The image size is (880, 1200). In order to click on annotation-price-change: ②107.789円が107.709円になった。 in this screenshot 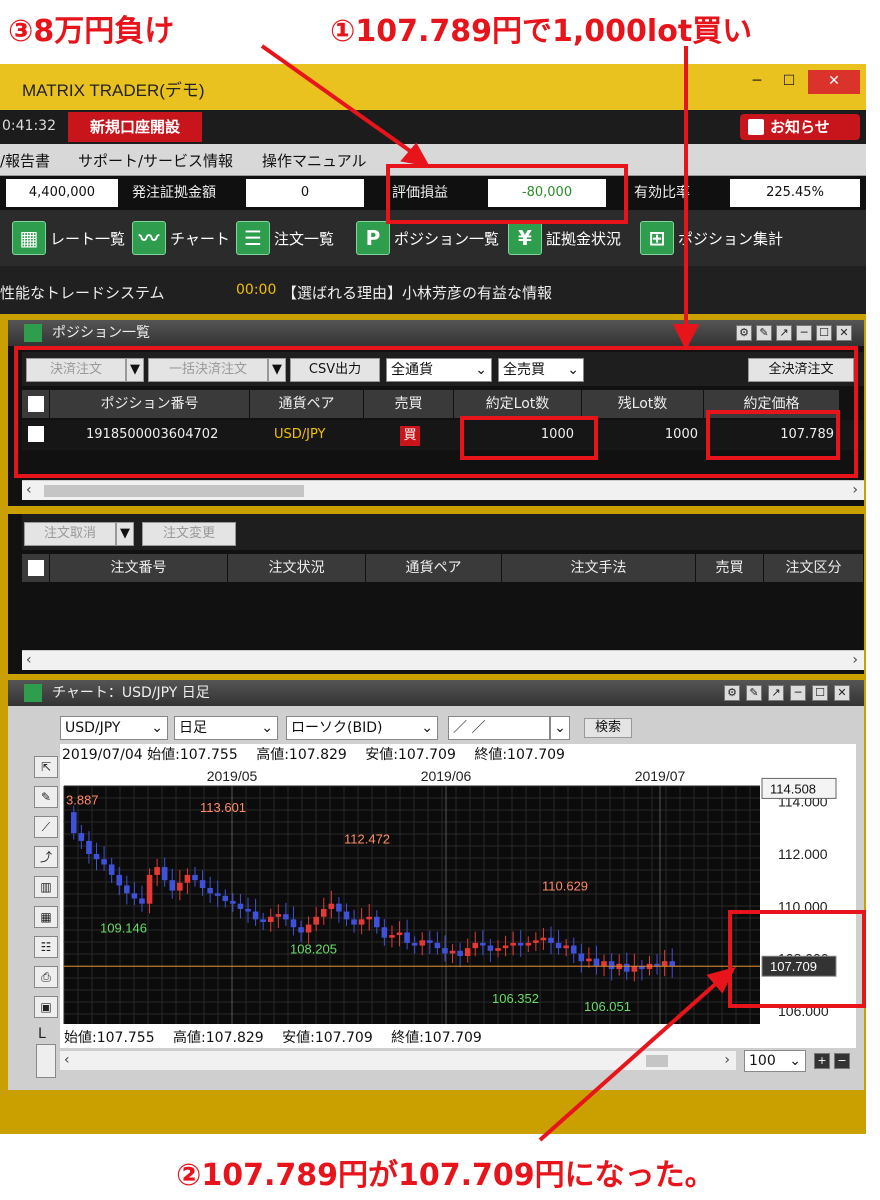, I will do `click(445, 1175)`.